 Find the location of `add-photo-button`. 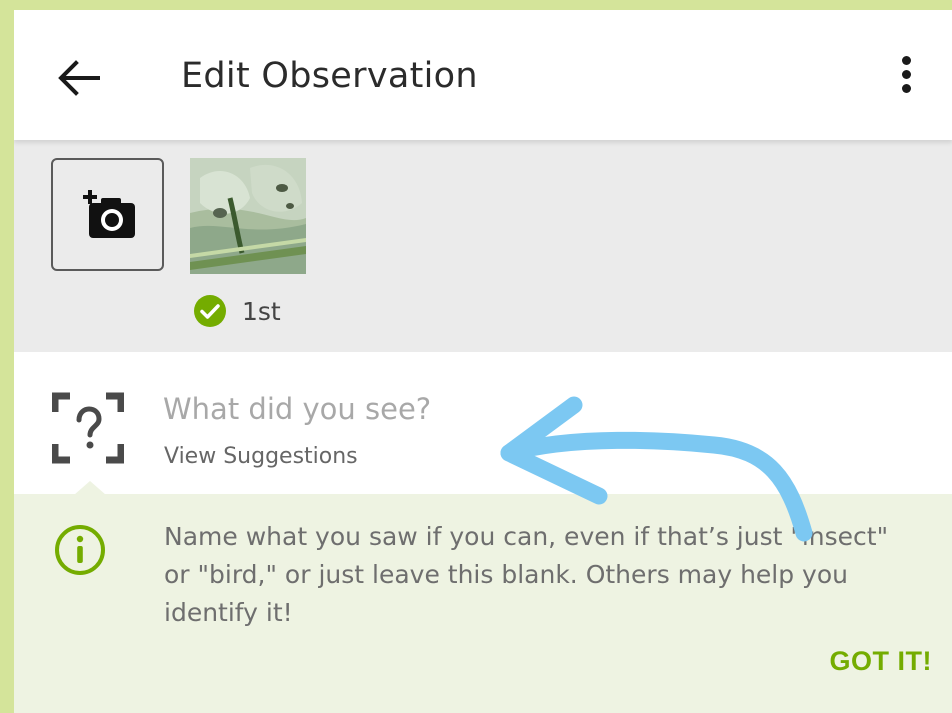

add-photo-button is located at coordinates (107, 214).